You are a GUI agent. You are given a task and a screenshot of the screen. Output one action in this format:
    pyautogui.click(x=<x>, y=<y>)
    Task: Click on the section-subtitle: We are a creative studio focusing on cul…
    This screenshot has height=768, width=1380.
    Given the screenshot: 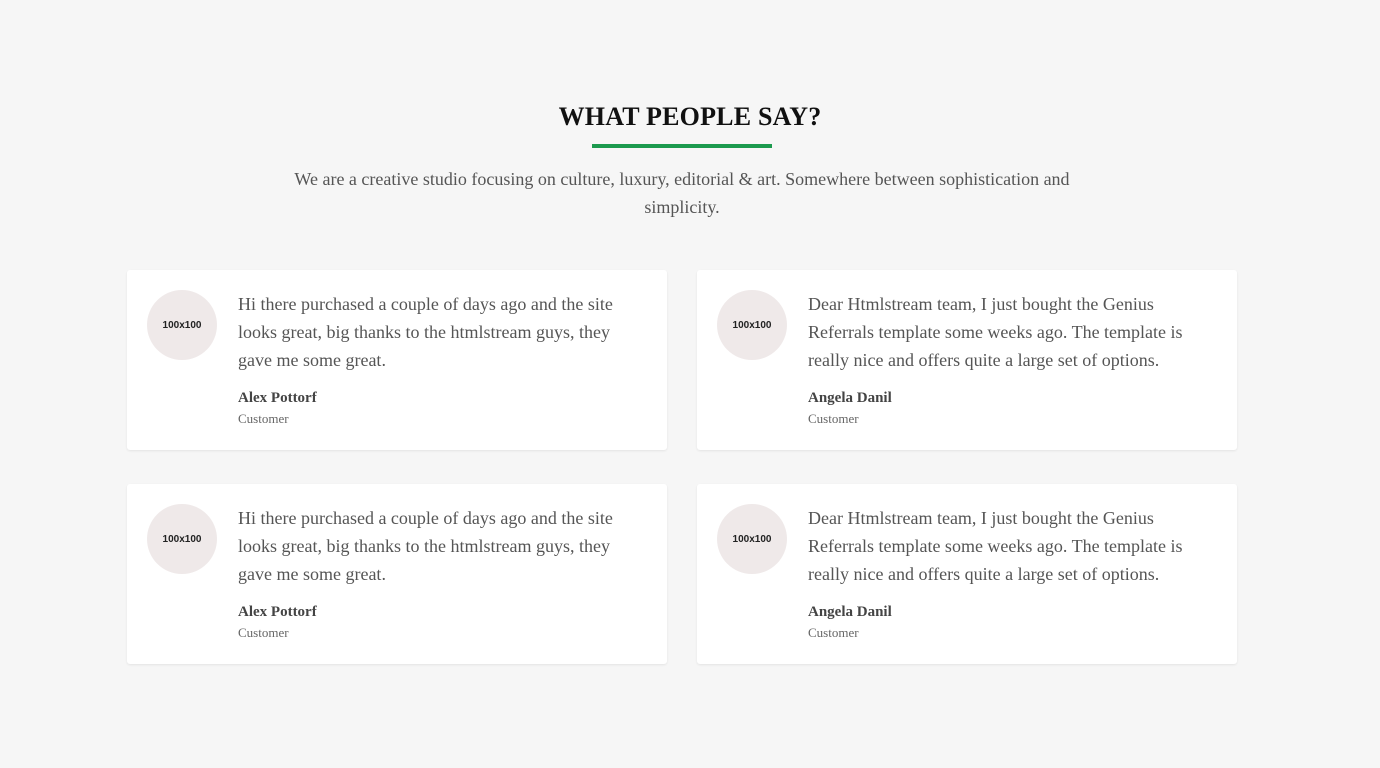 What is the action you would take?
    pyautogui.click(x=682, y=193)
    